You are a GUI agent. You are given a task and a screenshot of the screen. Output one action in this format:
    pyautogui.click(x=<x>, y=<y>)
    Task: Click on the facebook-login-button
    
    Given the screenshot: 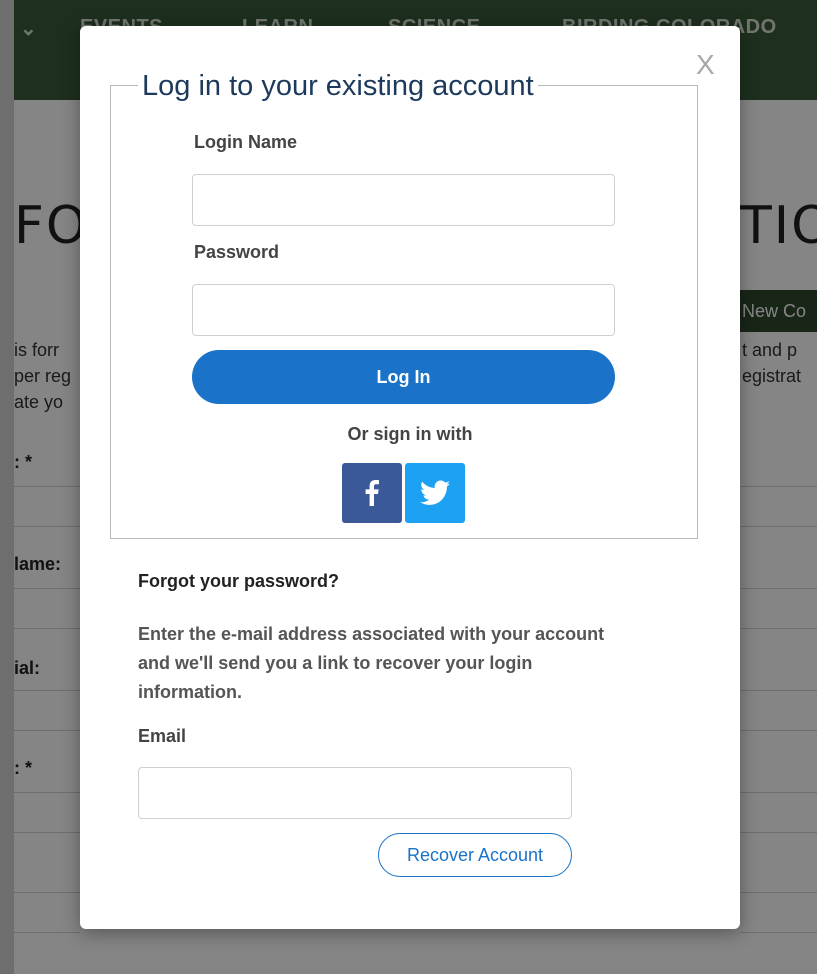 What is the action you would take?
    pyautogui.click(x=372, y=493)
    